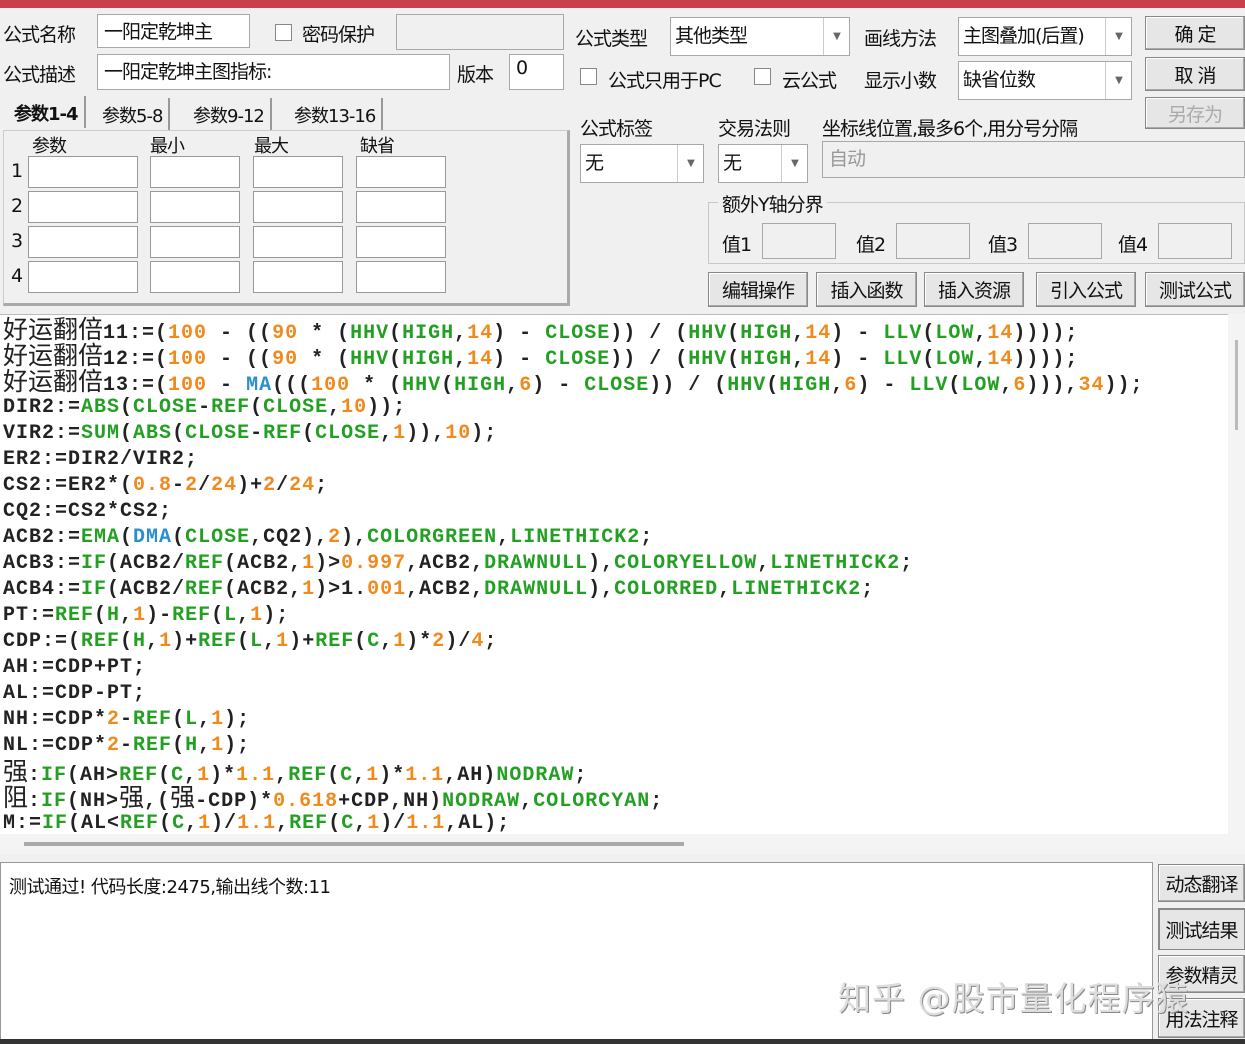 The image size is (1245, 1044). Describe the element at coordinates (903, 359) in the screenshot. I see `code-function: LLV` at that location.